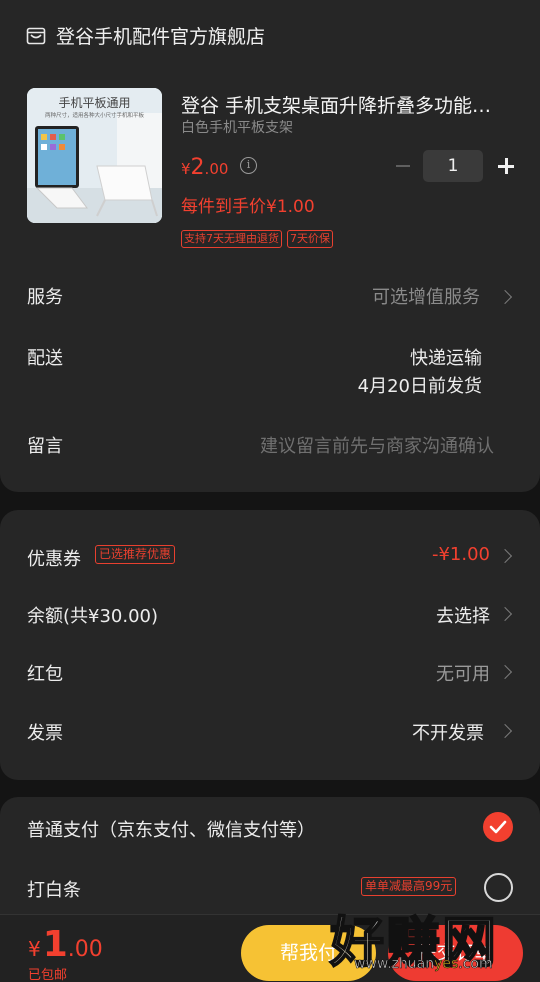 This screenshot has height=982, width=540. Describe the element at coordinates (231, 239) in the screenshot. I see `tag-return-policy: 支持7天无理由退货` at that location.